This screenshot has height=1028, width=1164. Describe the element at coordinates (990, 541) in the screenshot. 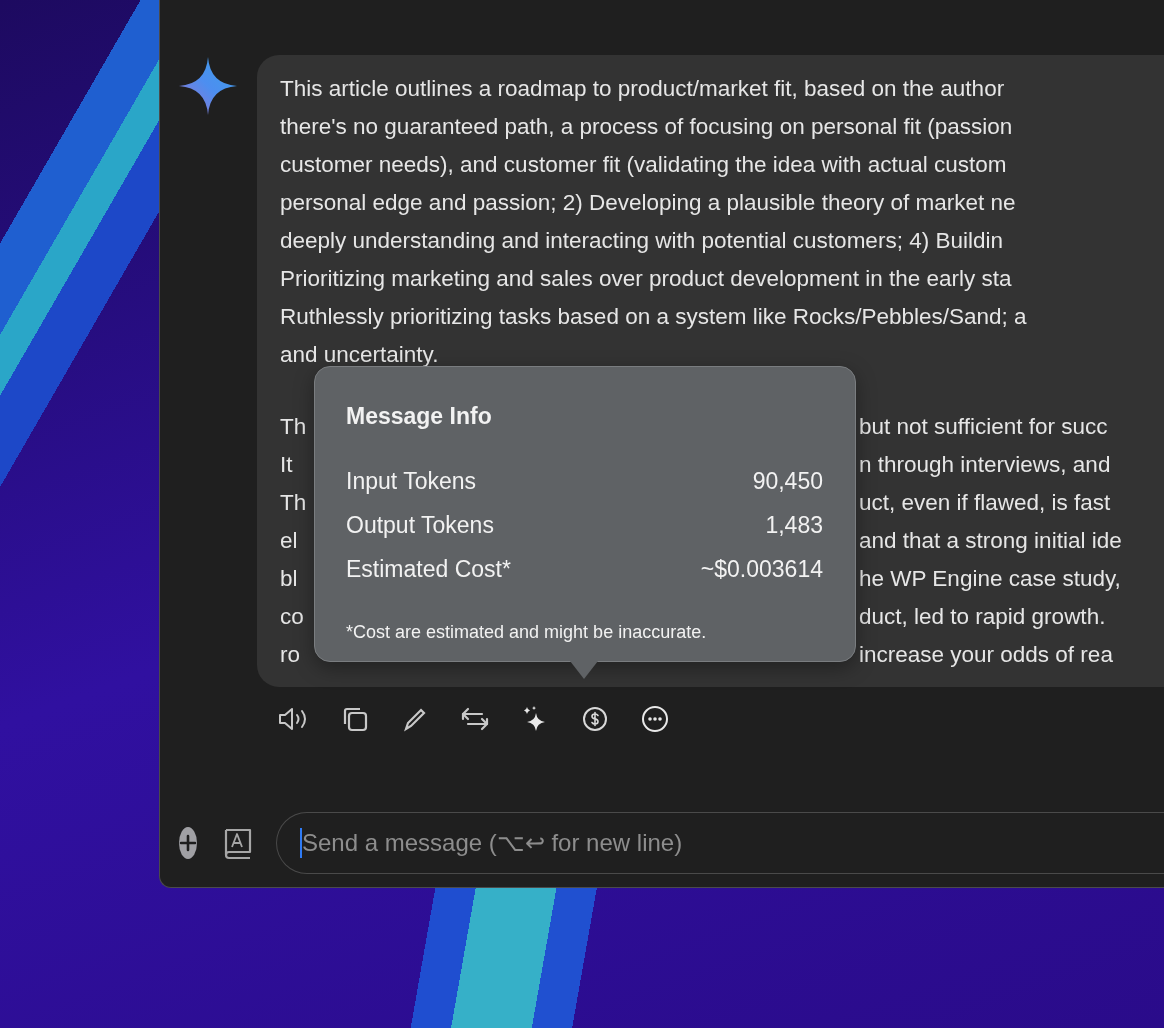

I see `message-text-fragment: and that a strong initial ide` at that location.